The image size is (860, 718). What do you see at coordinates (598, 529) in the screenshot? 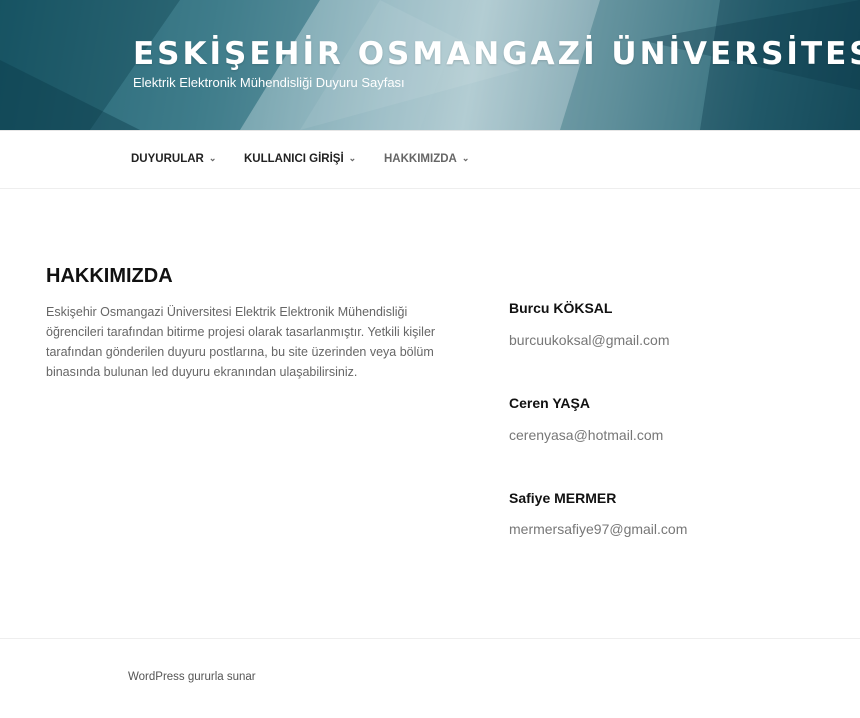
I see `contact-email: mermersafiye97@gmail.com` at bounding box center [598, 529].